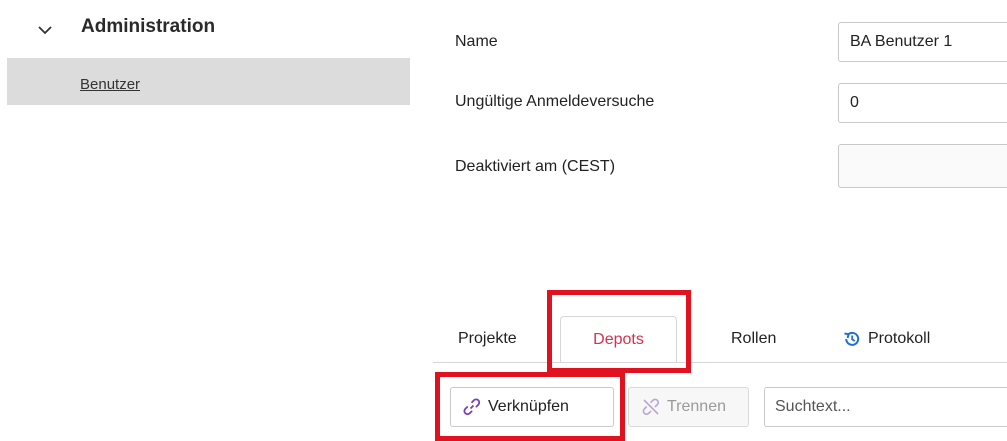 The image size is (1007, 441). I want to click on tab-divider, so click(720, 362).